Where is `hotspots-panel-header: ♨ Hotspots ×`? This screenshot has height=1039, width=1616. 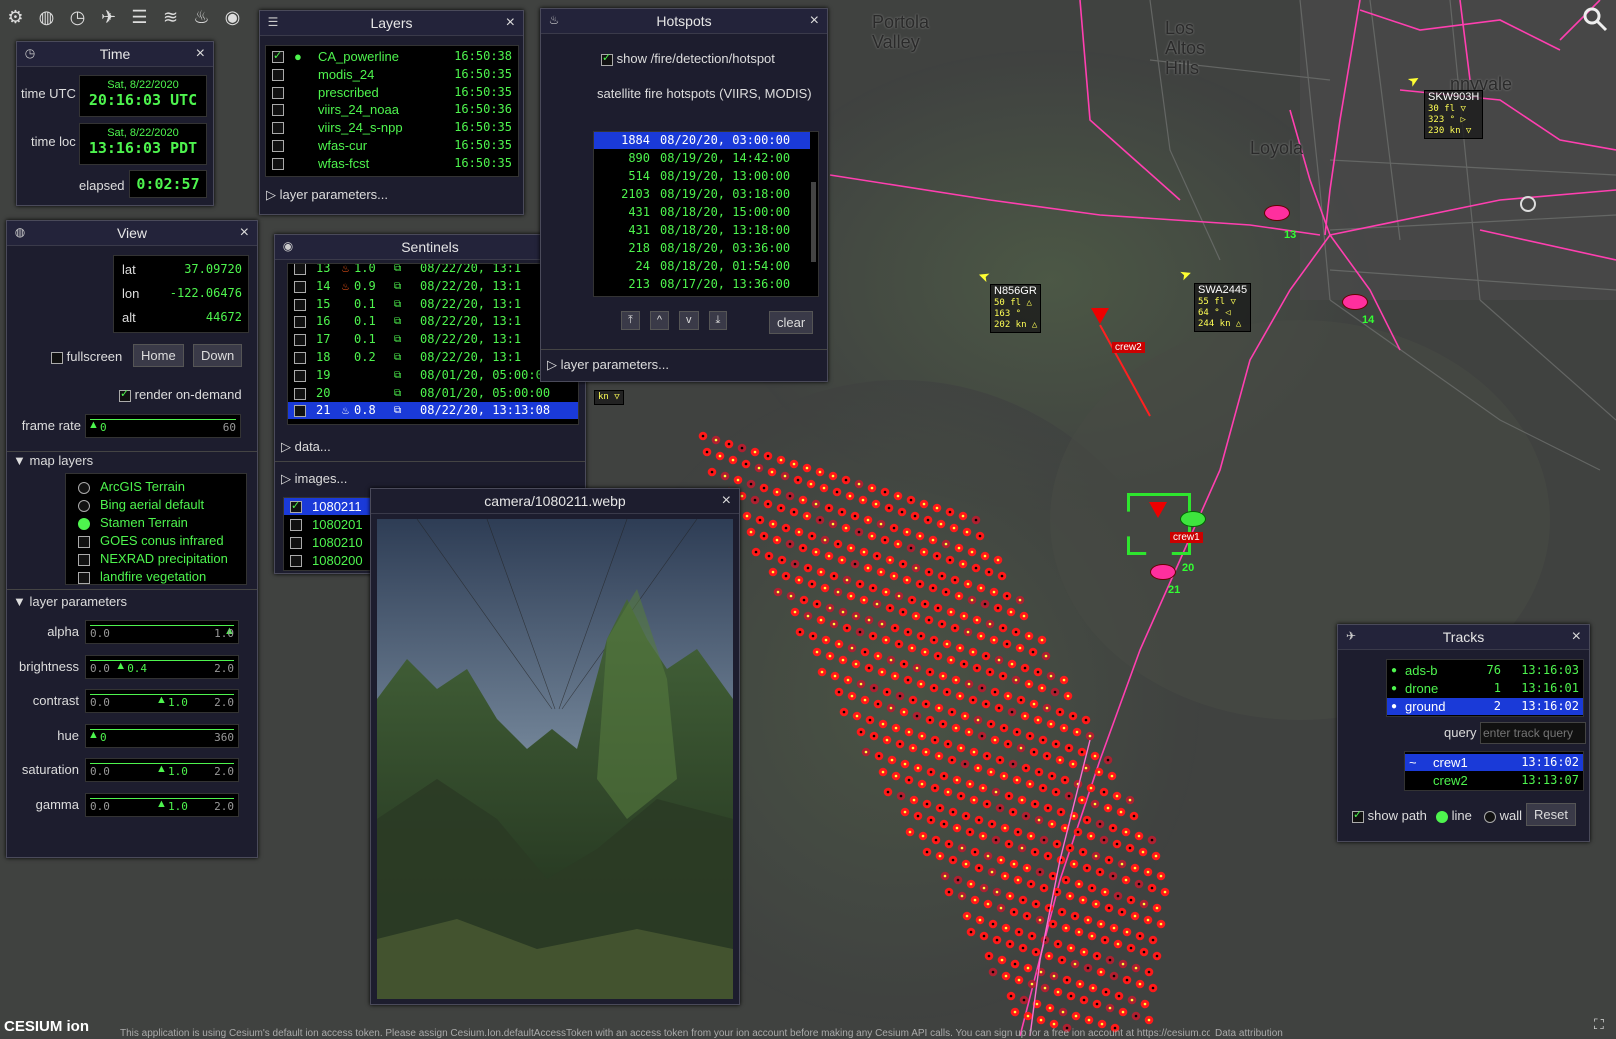
hotspots-panel-header: ♨ Hotspots × is located at coordinates (684, 21).